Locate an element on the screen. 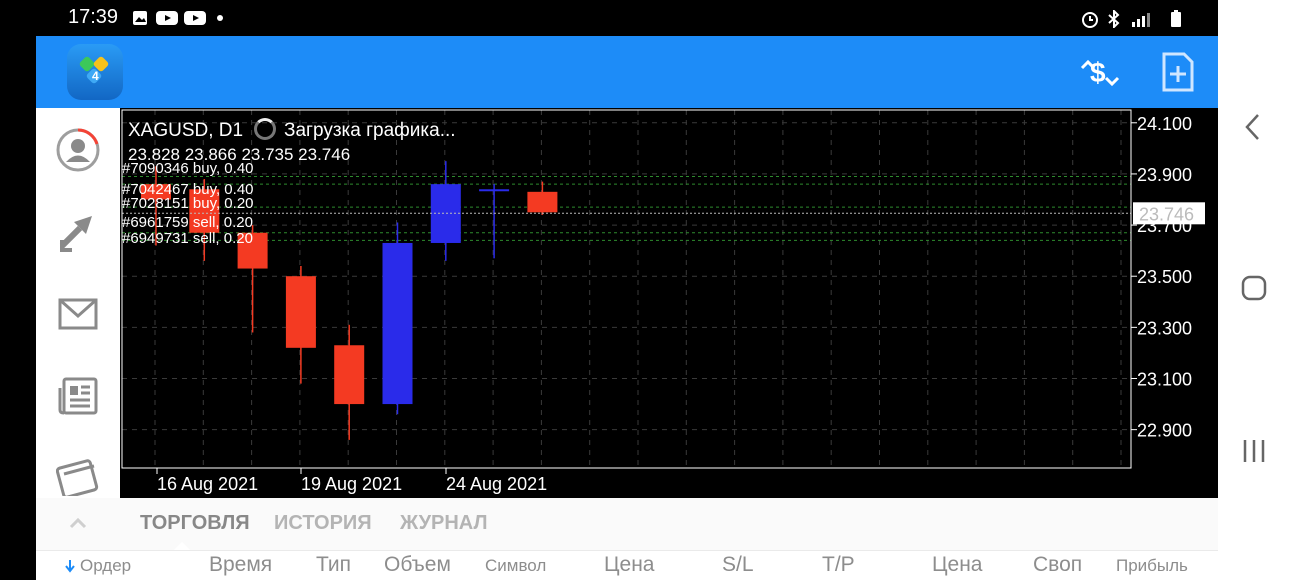 The image size is (1290, 580). position-label: #7090346 buy, 0.40 is located at coordinates (188, 168).